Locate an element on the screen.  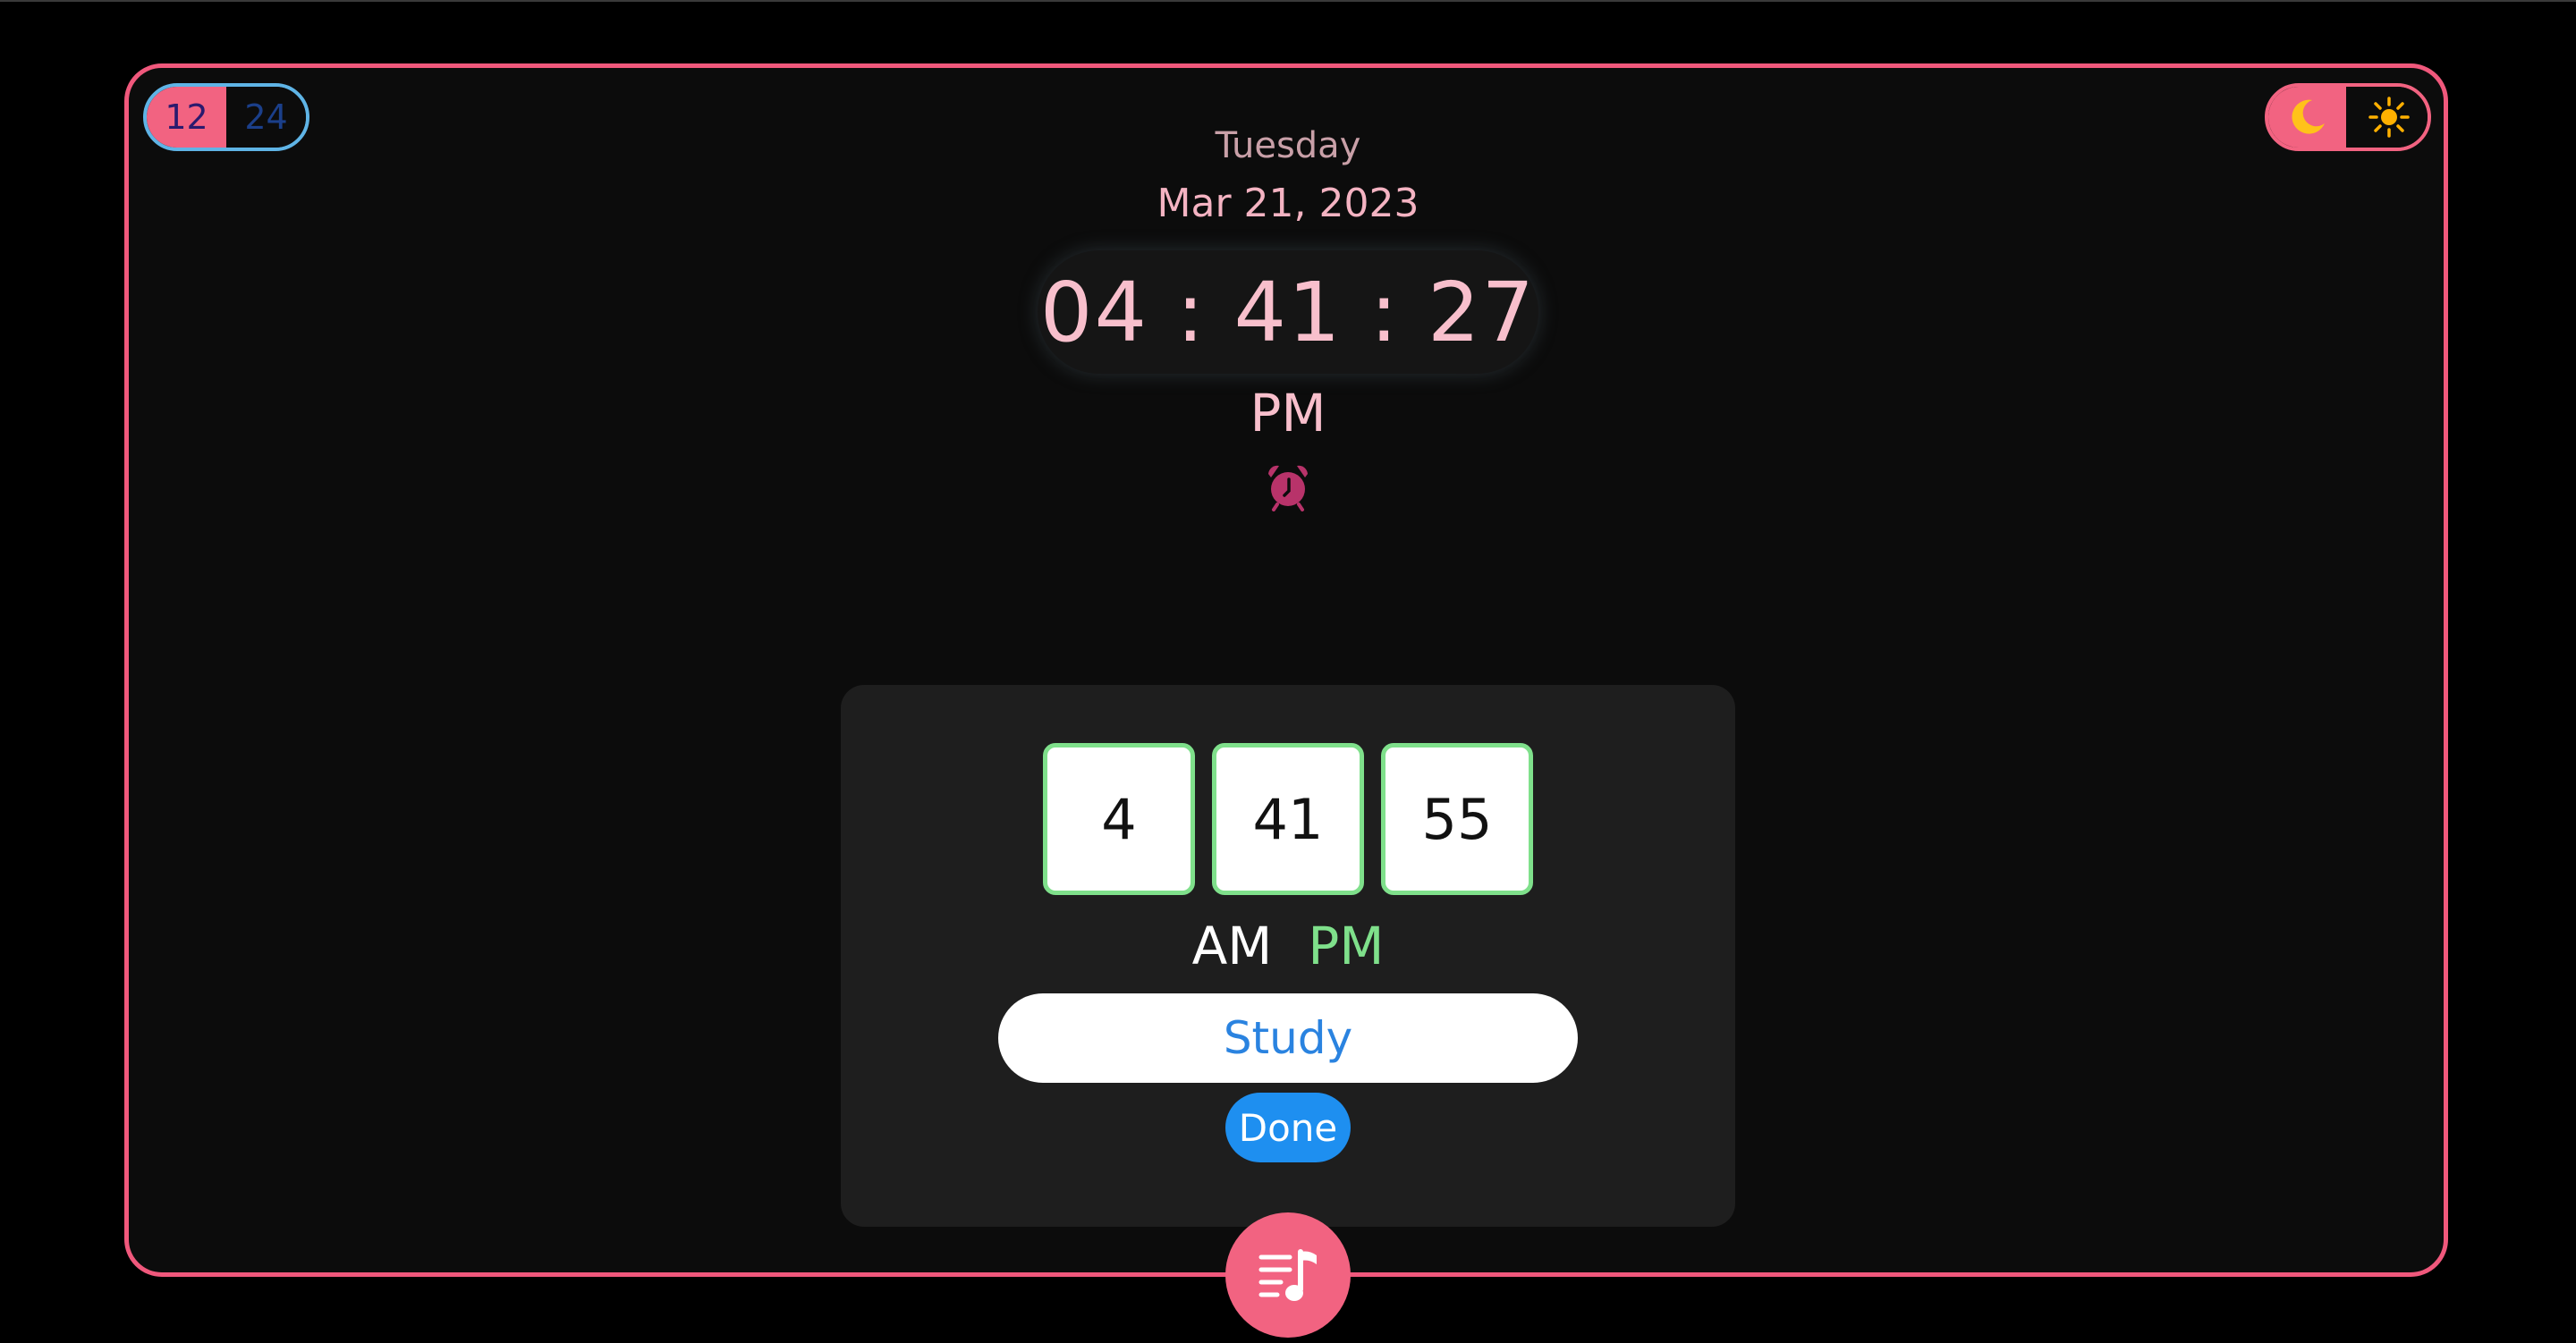
alarm-clock-icon is located at coordinates (1288, 486).